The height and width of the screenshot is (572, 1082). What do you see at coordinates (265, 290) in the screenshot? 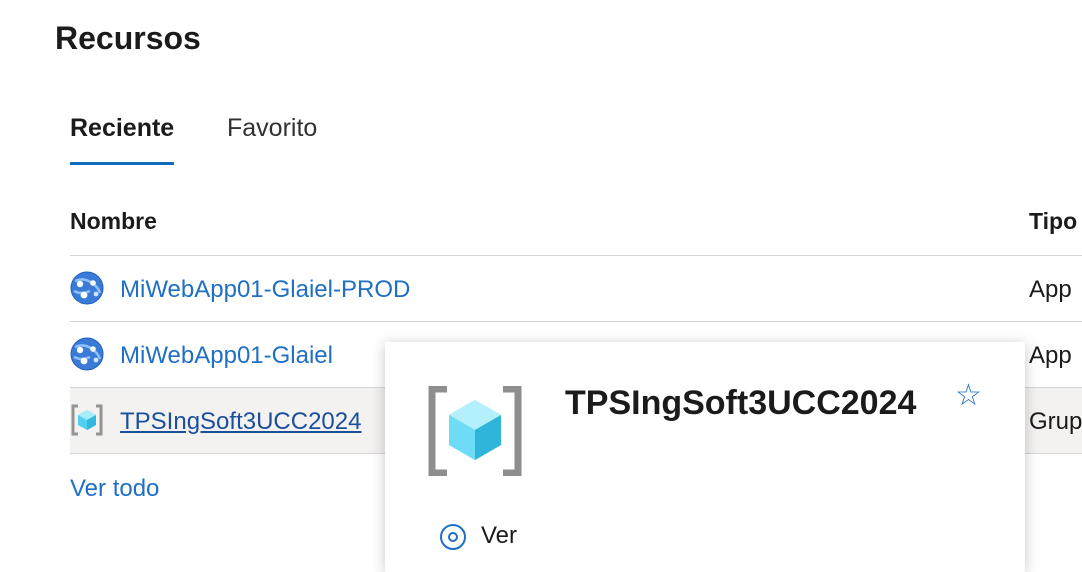
I see `resource-link: MiWebApp01-Glaiel-PROD` at bounding box center [265, 290].